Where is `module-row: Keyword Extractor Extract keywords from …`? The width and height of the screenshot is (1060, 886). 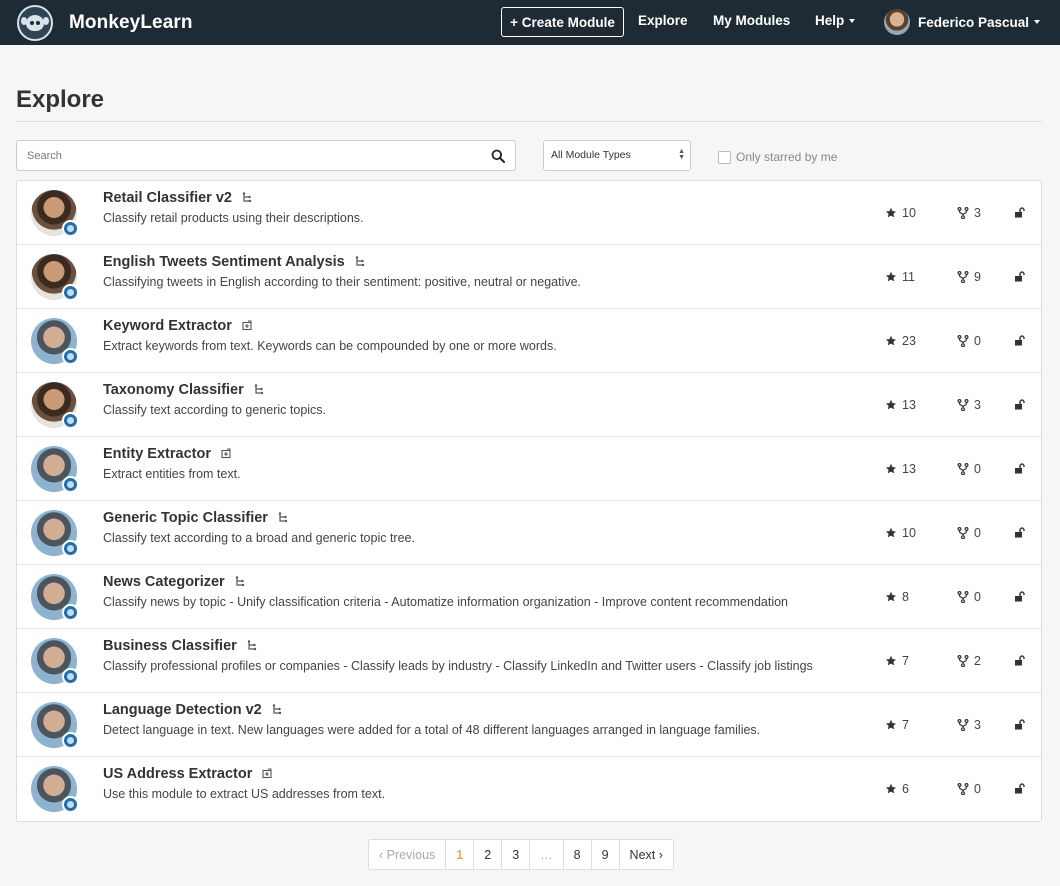
module-row: Keyword Extractor Extract keywords from … is located at coordinates (529, 341).